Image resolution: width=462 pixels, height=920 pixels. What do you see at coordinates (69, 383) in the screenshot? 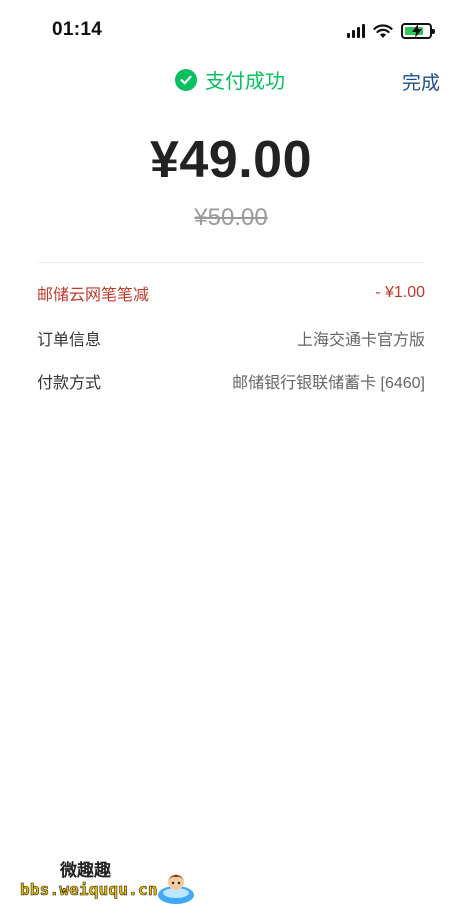
I see `payment-method-label: 付款方式` at bounding box center [69, 383].